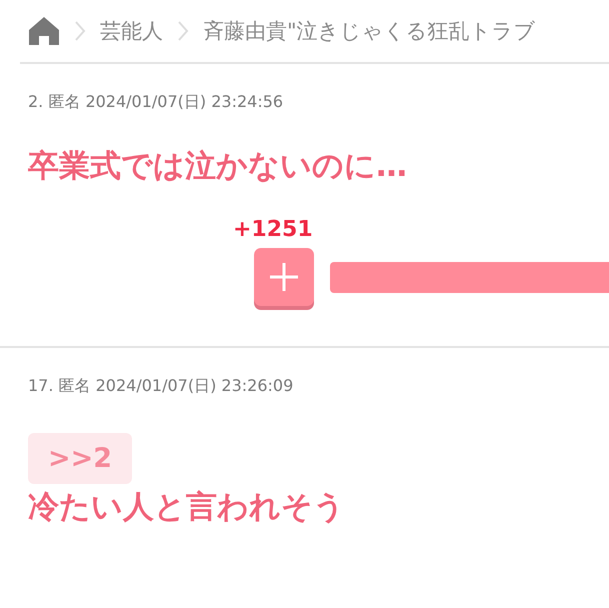 The height and width of the screenshot is (608, 609). What do you see at coordinates (369, 31) in the screenshot?
I see `breadcrumb-link: 斉藤由貴"泣きじゃくる狂乱トラブ` at bounding box center [369, 31].